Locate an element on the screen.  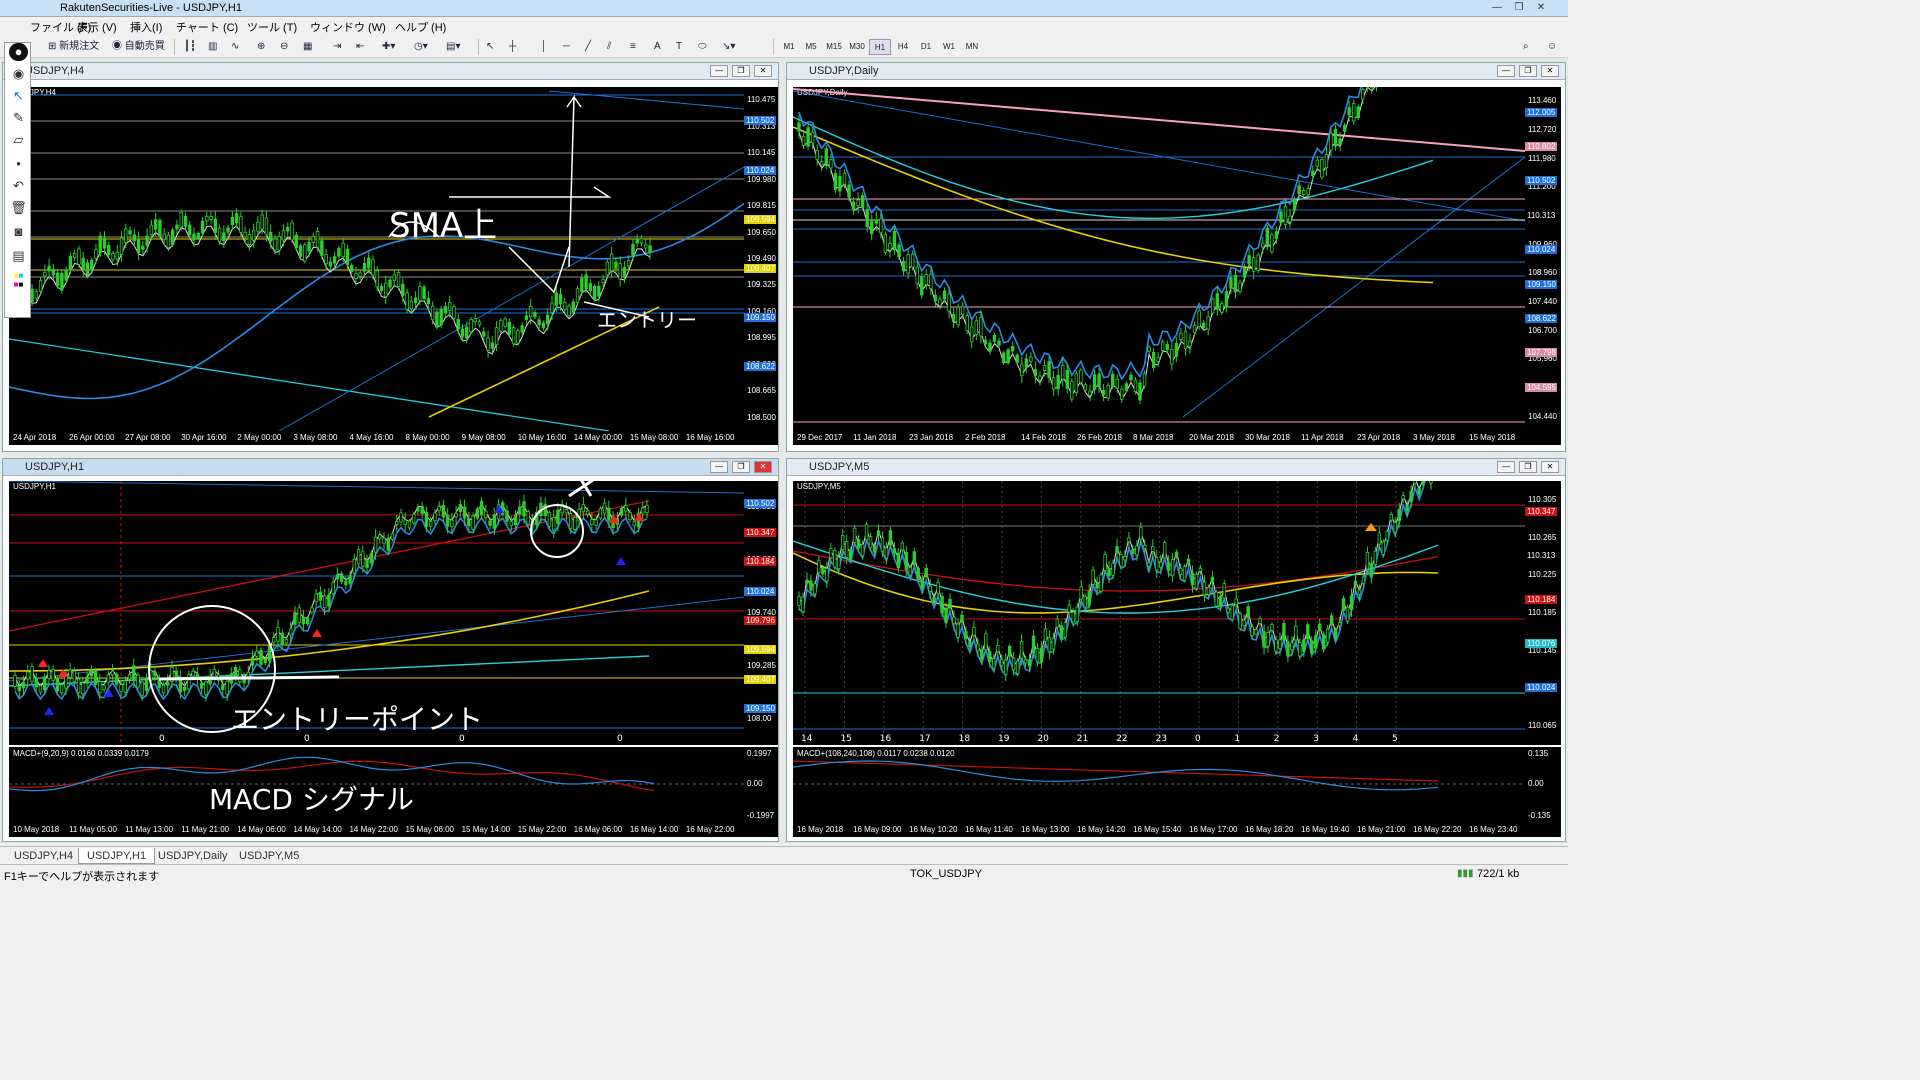
color-palette-icon: ■■ ■■ is located at coordinates (18, 280).